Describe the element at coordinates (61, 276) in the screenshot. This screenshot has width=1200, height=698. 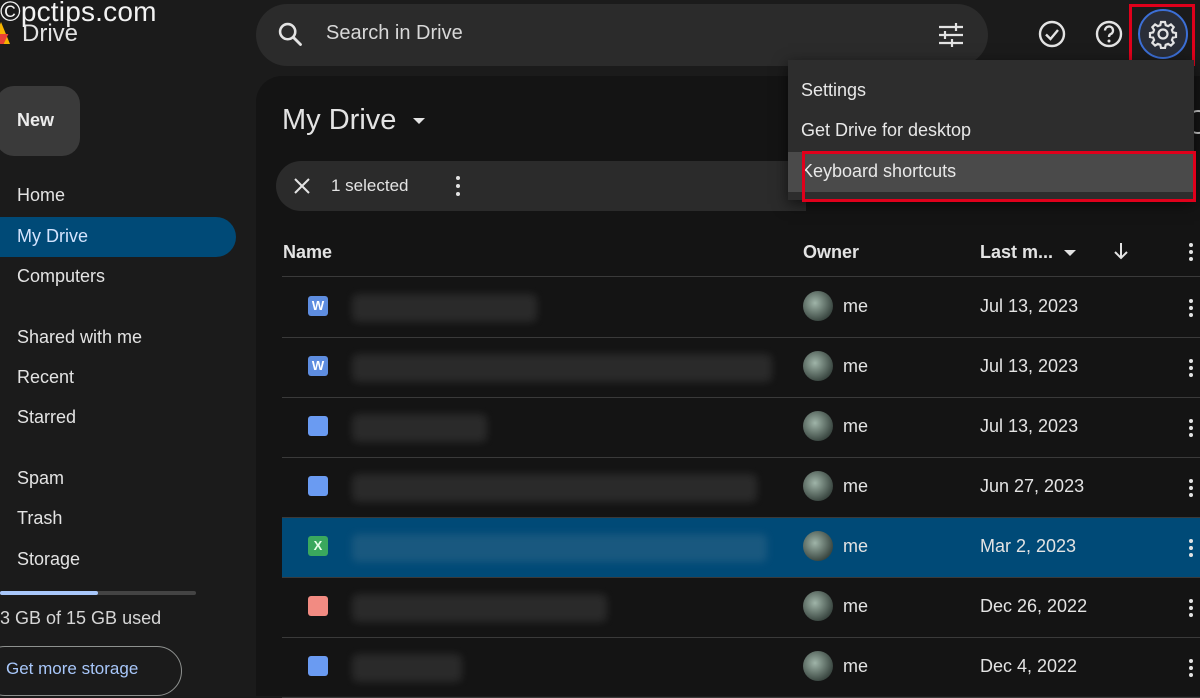
I see `sidebar-item-label: Computers` at that location.